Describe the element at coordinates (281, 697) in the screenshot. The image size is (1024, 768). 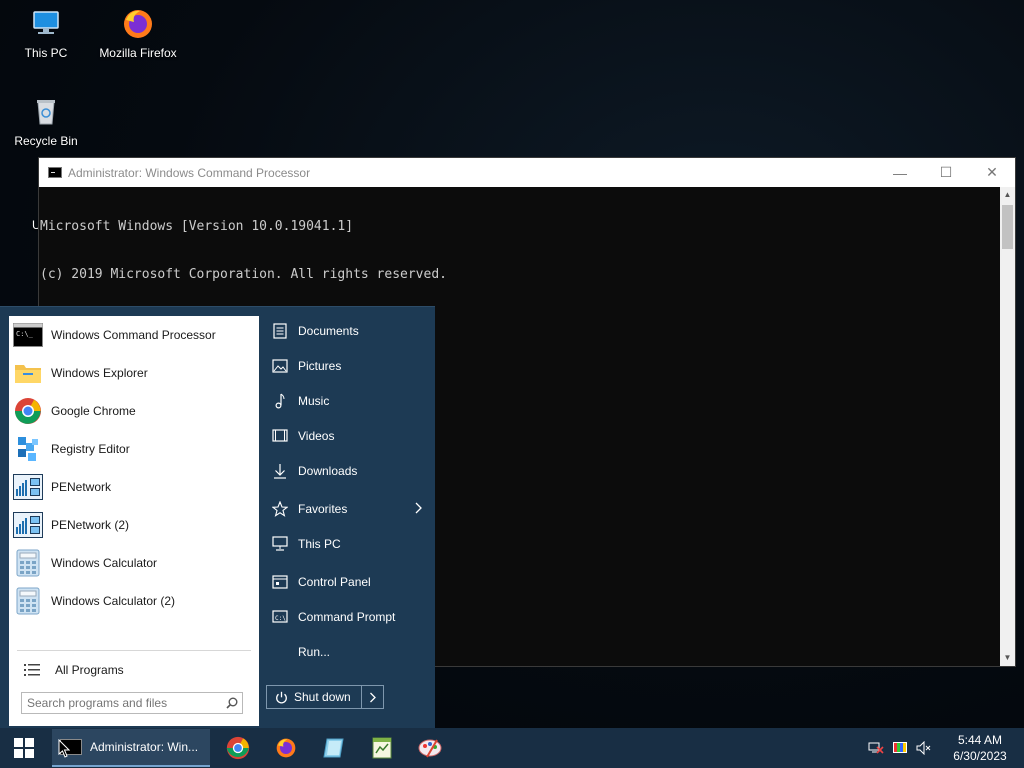
I see `power-icon` at that location.